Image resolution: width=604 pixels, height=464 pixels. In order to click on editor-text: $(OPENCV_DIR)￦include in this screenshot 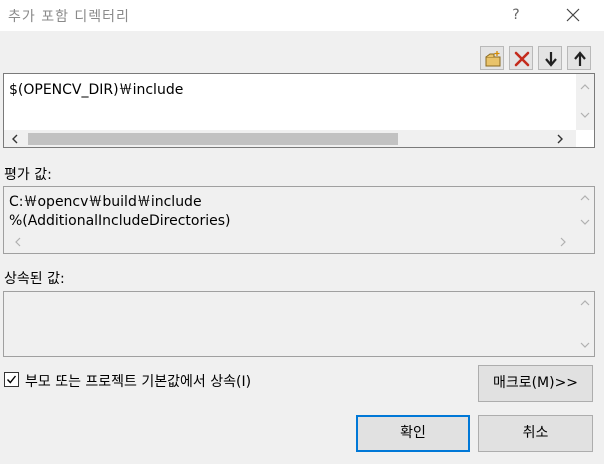, I will do `click(96, 90)`.